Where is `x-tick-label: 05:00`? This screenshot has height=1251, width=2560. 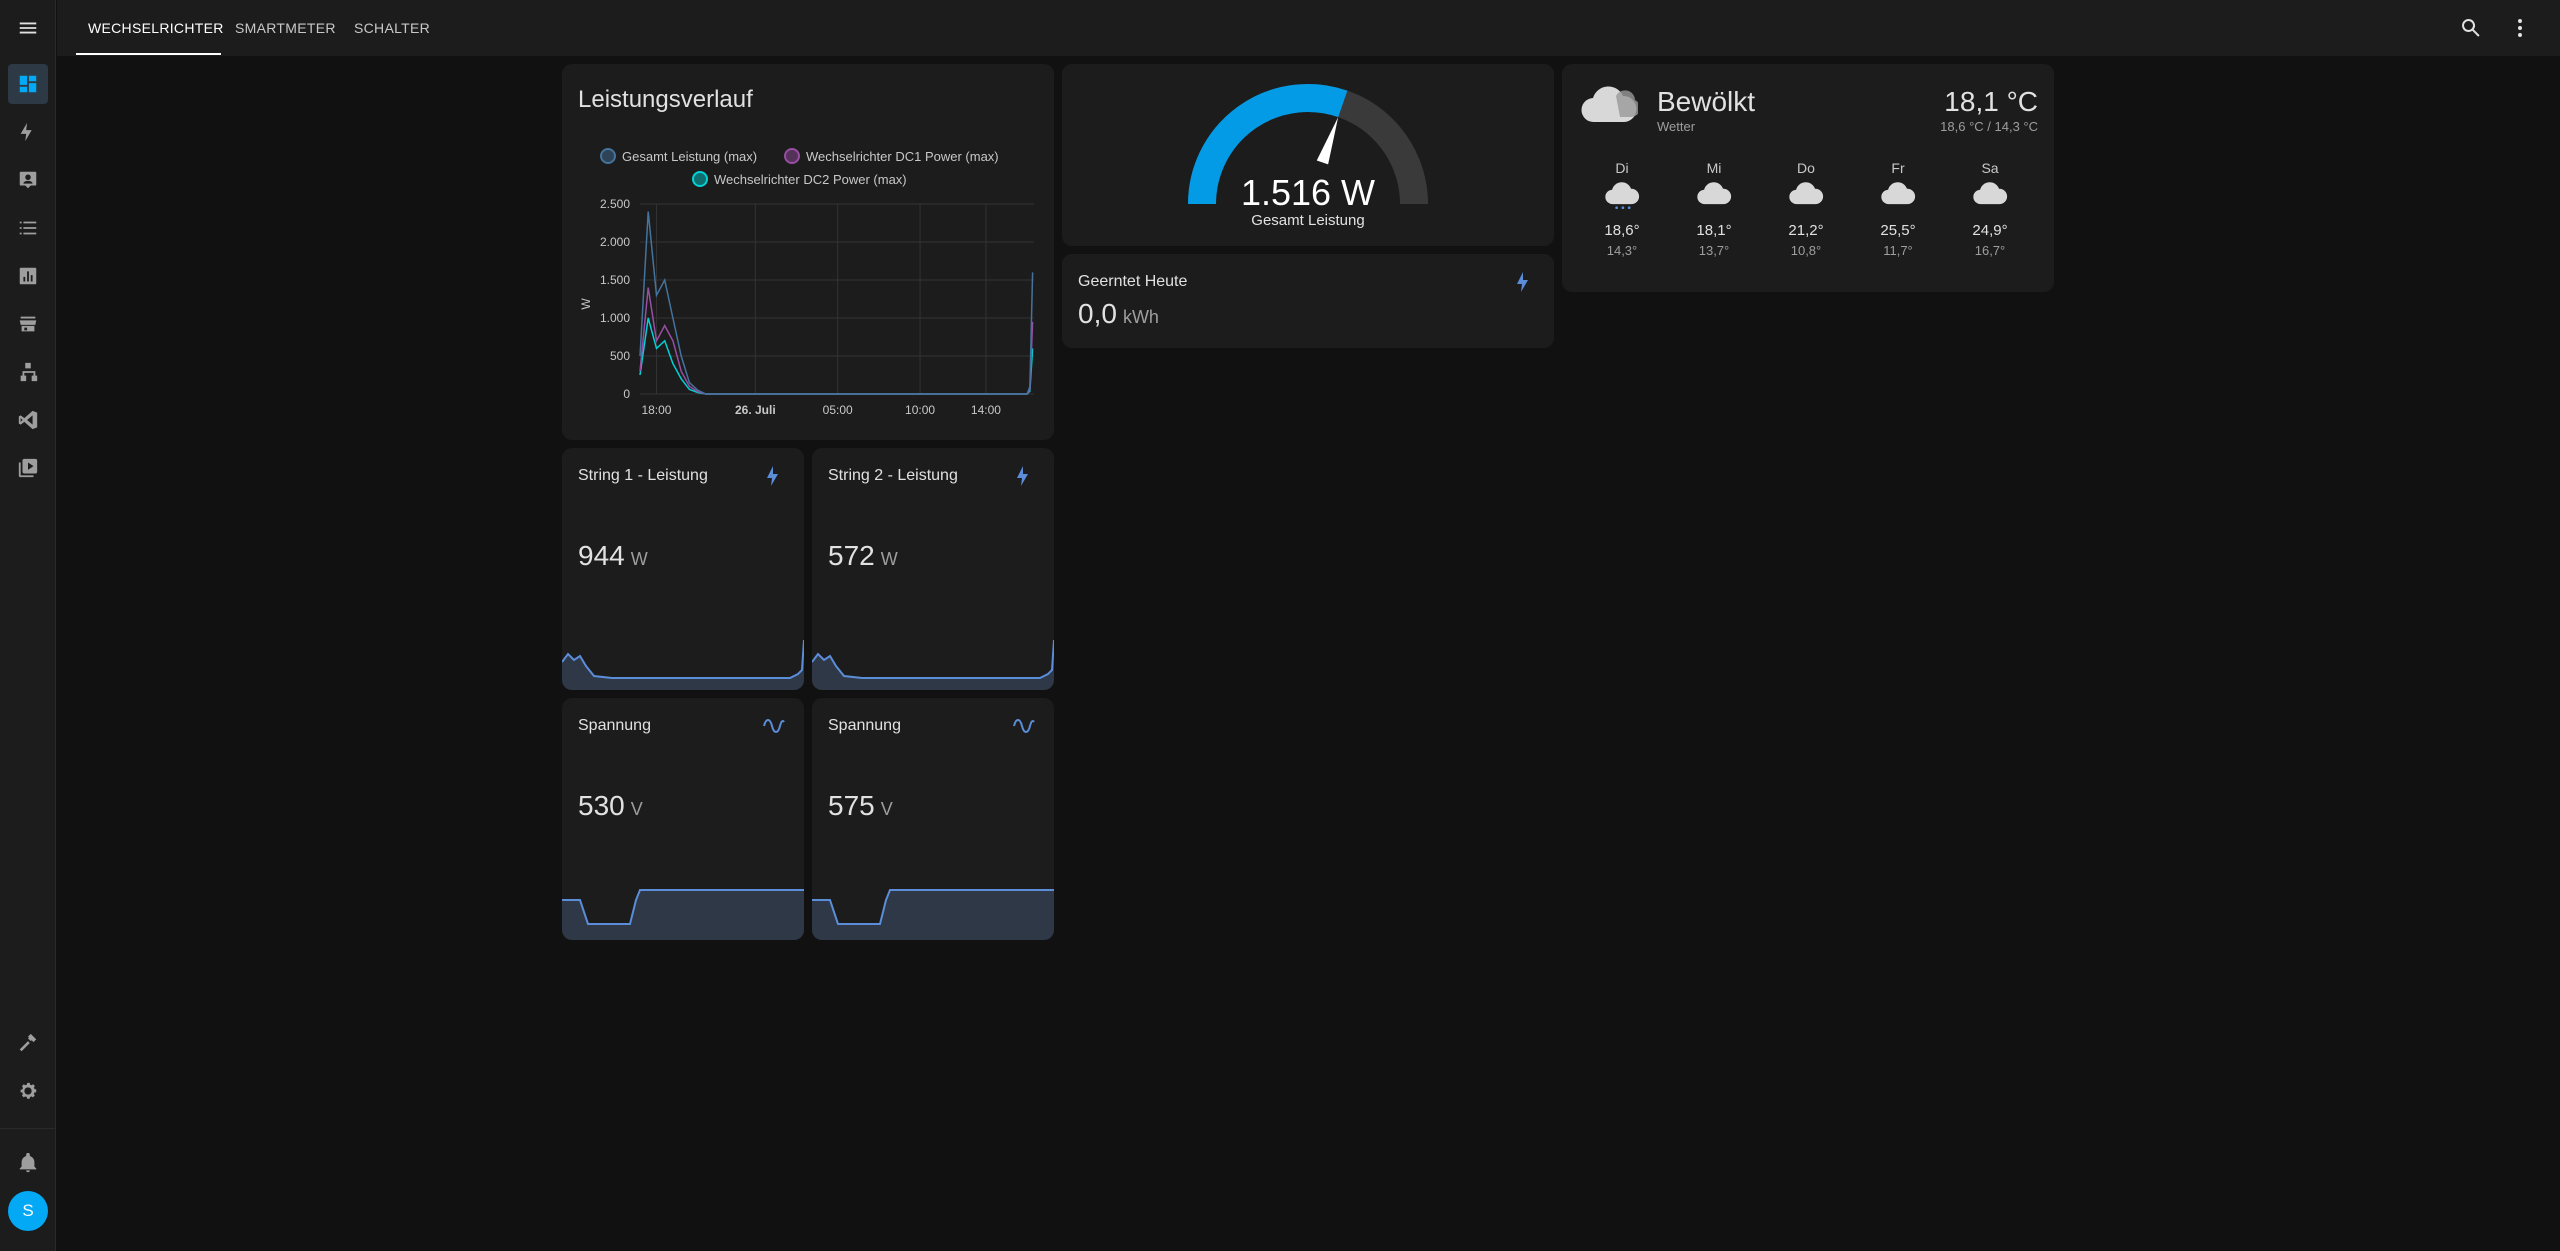 x-tick-label: 05:00 is located at coordinates (838, 410).